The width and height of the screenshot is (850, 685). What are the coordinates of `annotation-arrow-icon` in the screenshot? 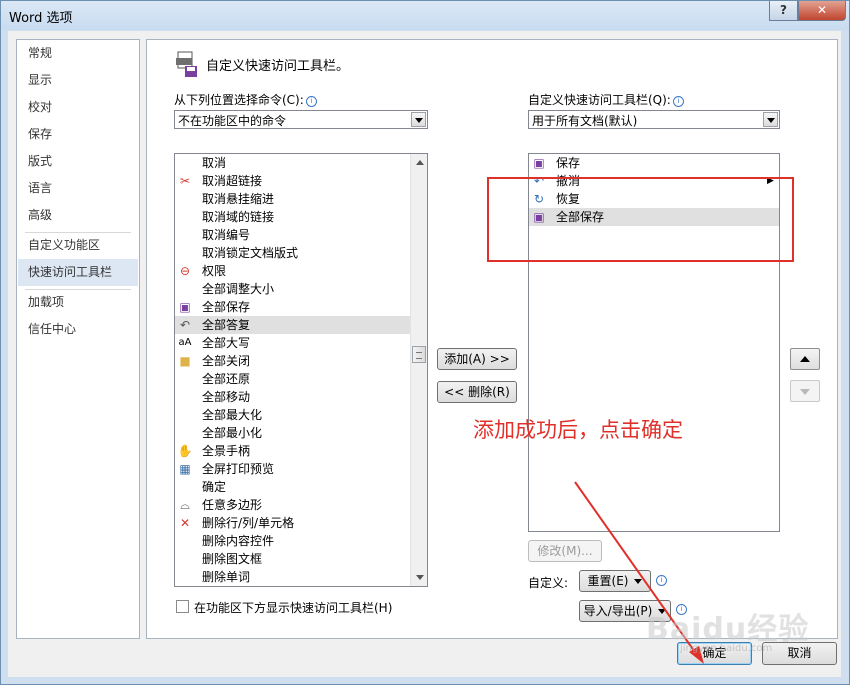 It's located at (639, 572).